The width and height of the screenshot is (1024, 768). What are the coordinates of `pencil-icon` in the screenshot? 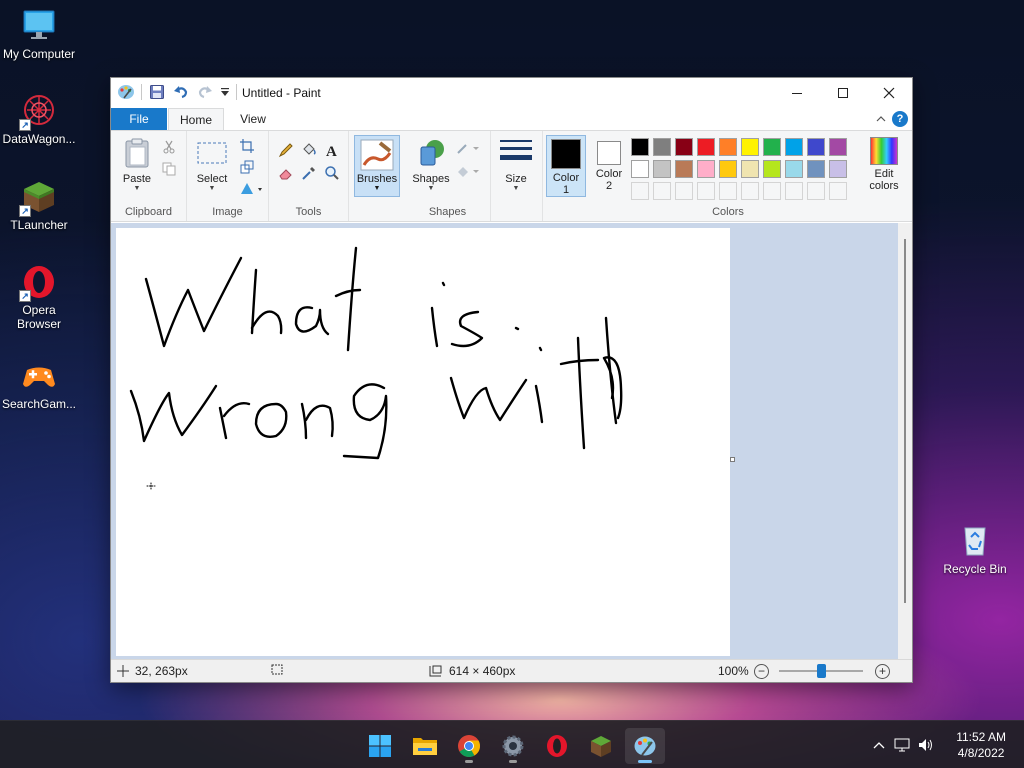 It's located at (286, 150).